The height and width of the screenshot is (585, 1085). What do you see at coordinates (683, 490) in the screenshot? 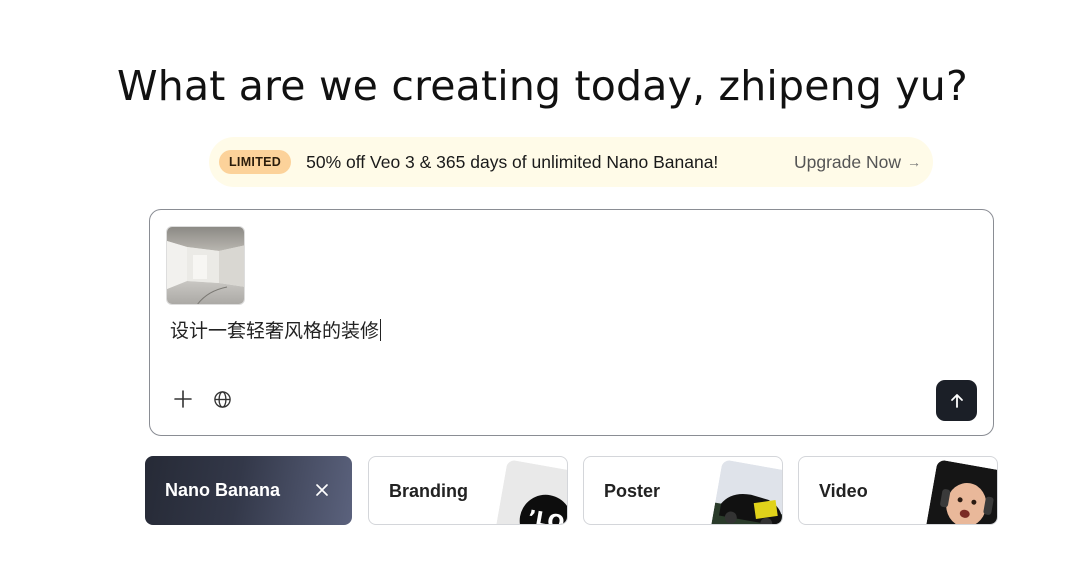
I see `mode-card-poster: Poster` at bounding box center [683, 490].